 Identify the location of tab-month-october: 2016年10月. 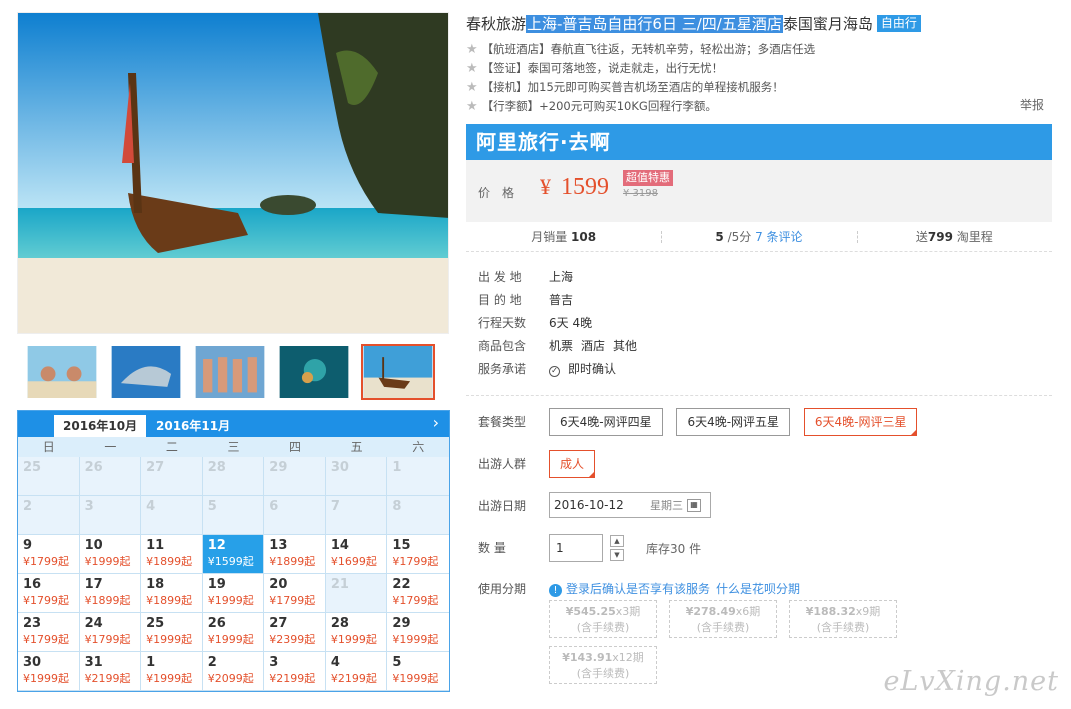
(100, 426).